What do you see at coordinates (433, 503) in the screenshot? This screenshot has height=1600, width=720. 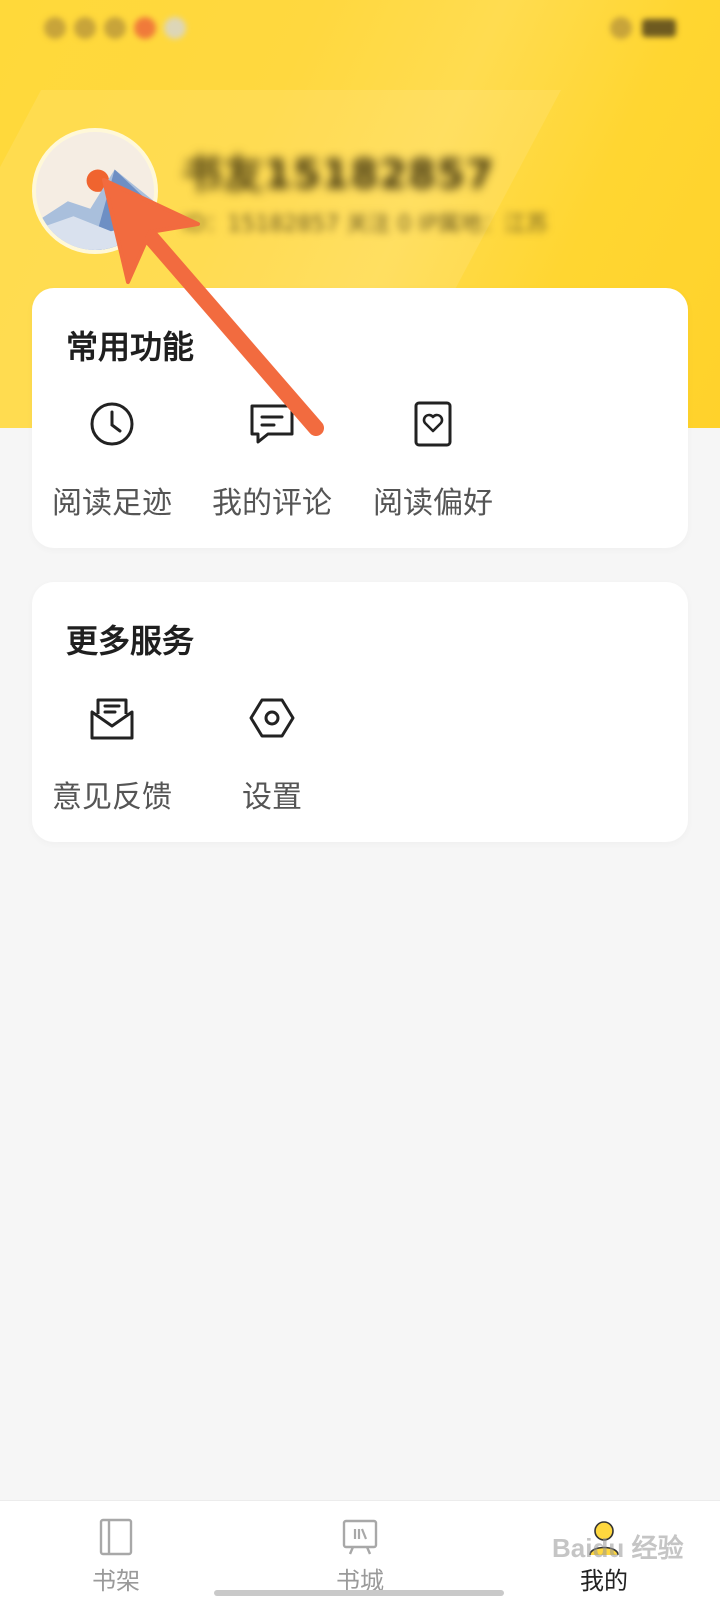 I see `function-label: 阅读偏好` at bounding box center [433, 503].